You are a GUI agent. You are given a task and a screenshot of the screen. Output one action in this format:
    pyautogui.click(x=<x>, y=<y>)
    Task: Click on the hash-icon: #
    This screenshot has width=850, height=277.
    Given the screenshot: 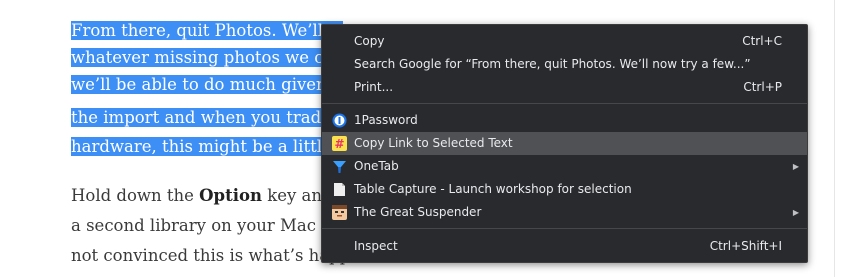 What is the action you would take?
    pyautogui.click(x=339, y=143)
    